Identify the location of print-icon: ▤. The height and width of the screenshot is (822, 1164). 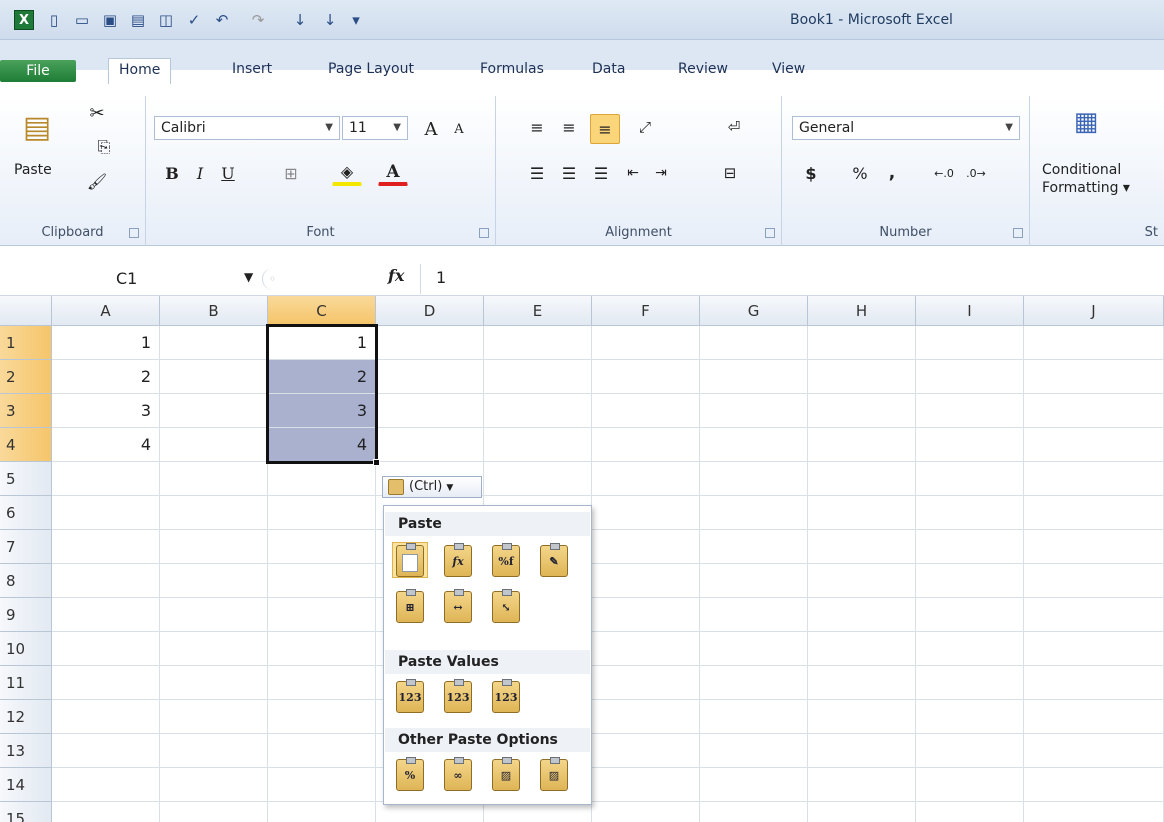
(138, 20).